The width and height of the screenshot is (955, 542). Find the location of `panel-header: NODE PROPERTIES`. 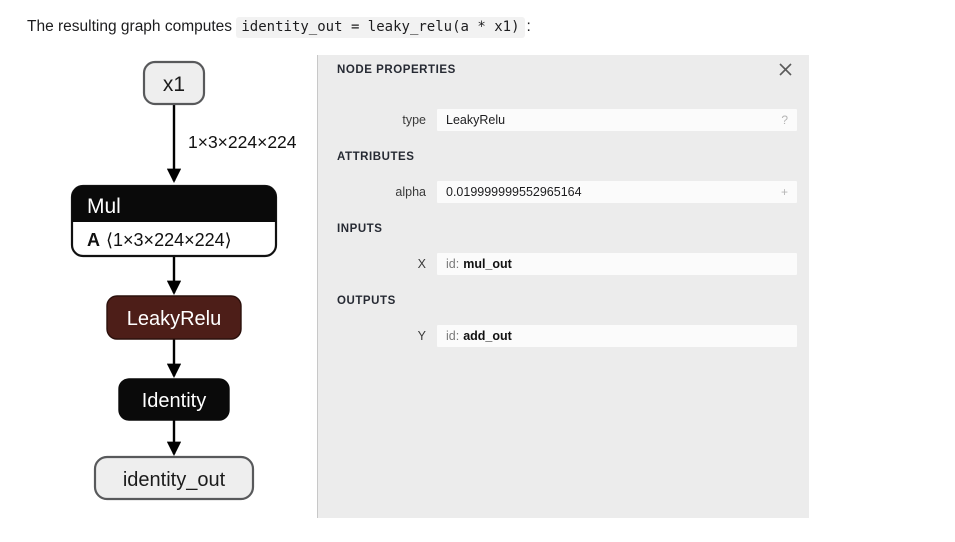

panel-header: NODE PROPERTIES is located at coordinates (563, 72).